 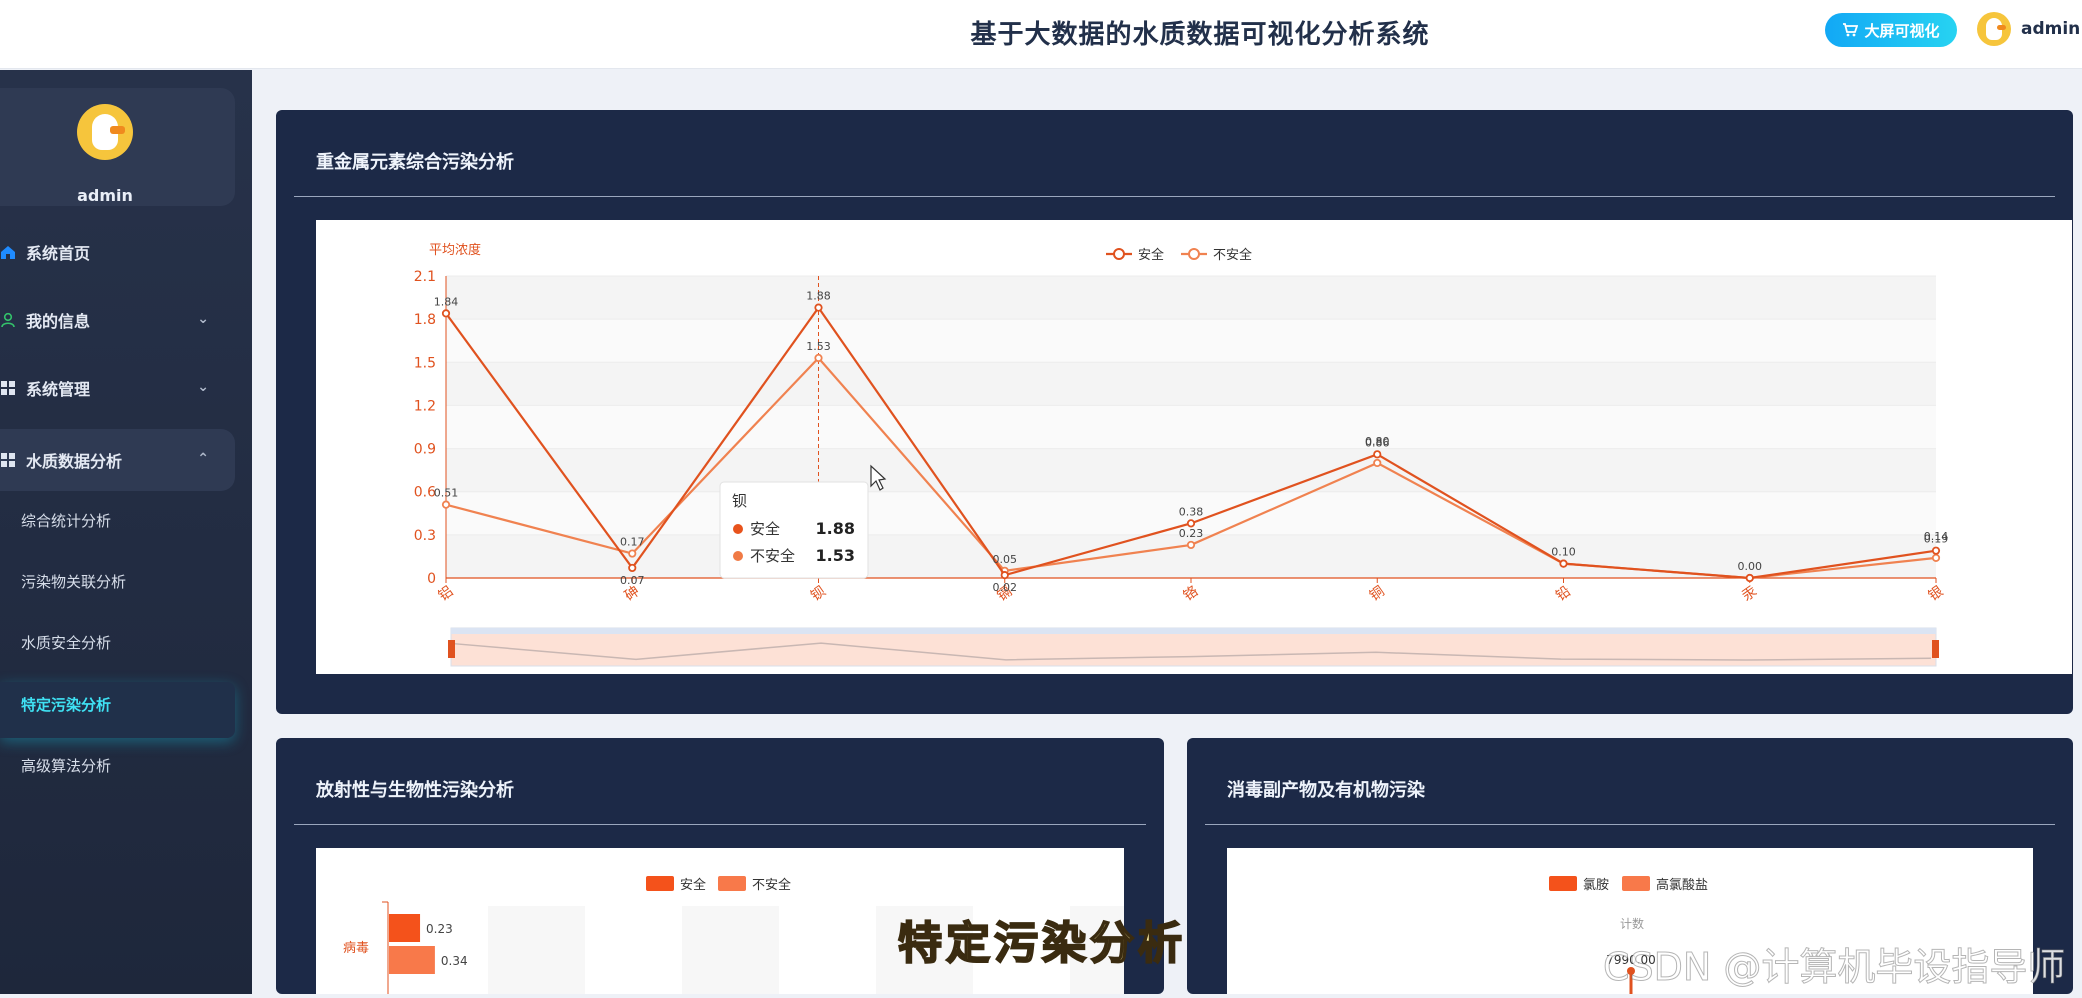 What do you see at coordinates (835, 528) in the screenshot?
I see `tooltip-value: 1.88` at bounding box center [835, 528].